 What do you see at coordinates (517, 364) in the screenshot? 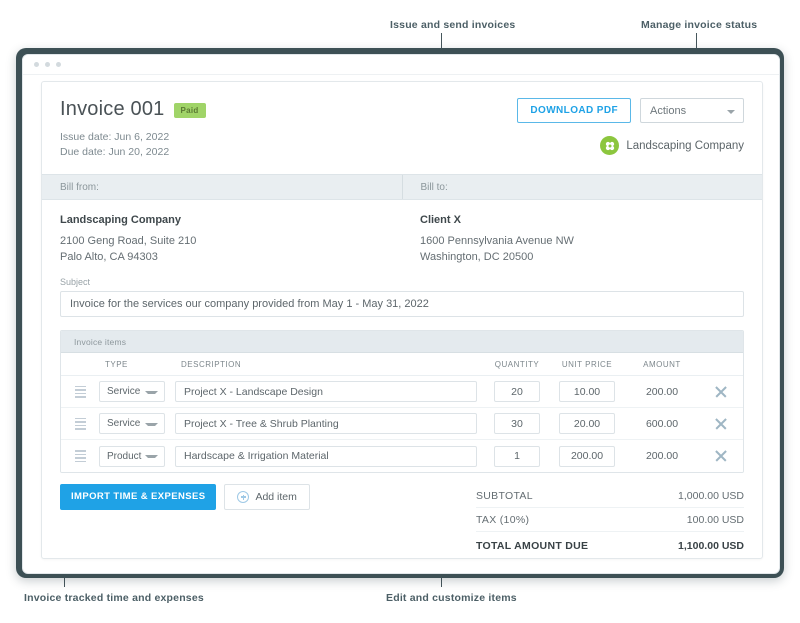
I see `col-quantity: QUANTITY` at bounding box center [517, 364].